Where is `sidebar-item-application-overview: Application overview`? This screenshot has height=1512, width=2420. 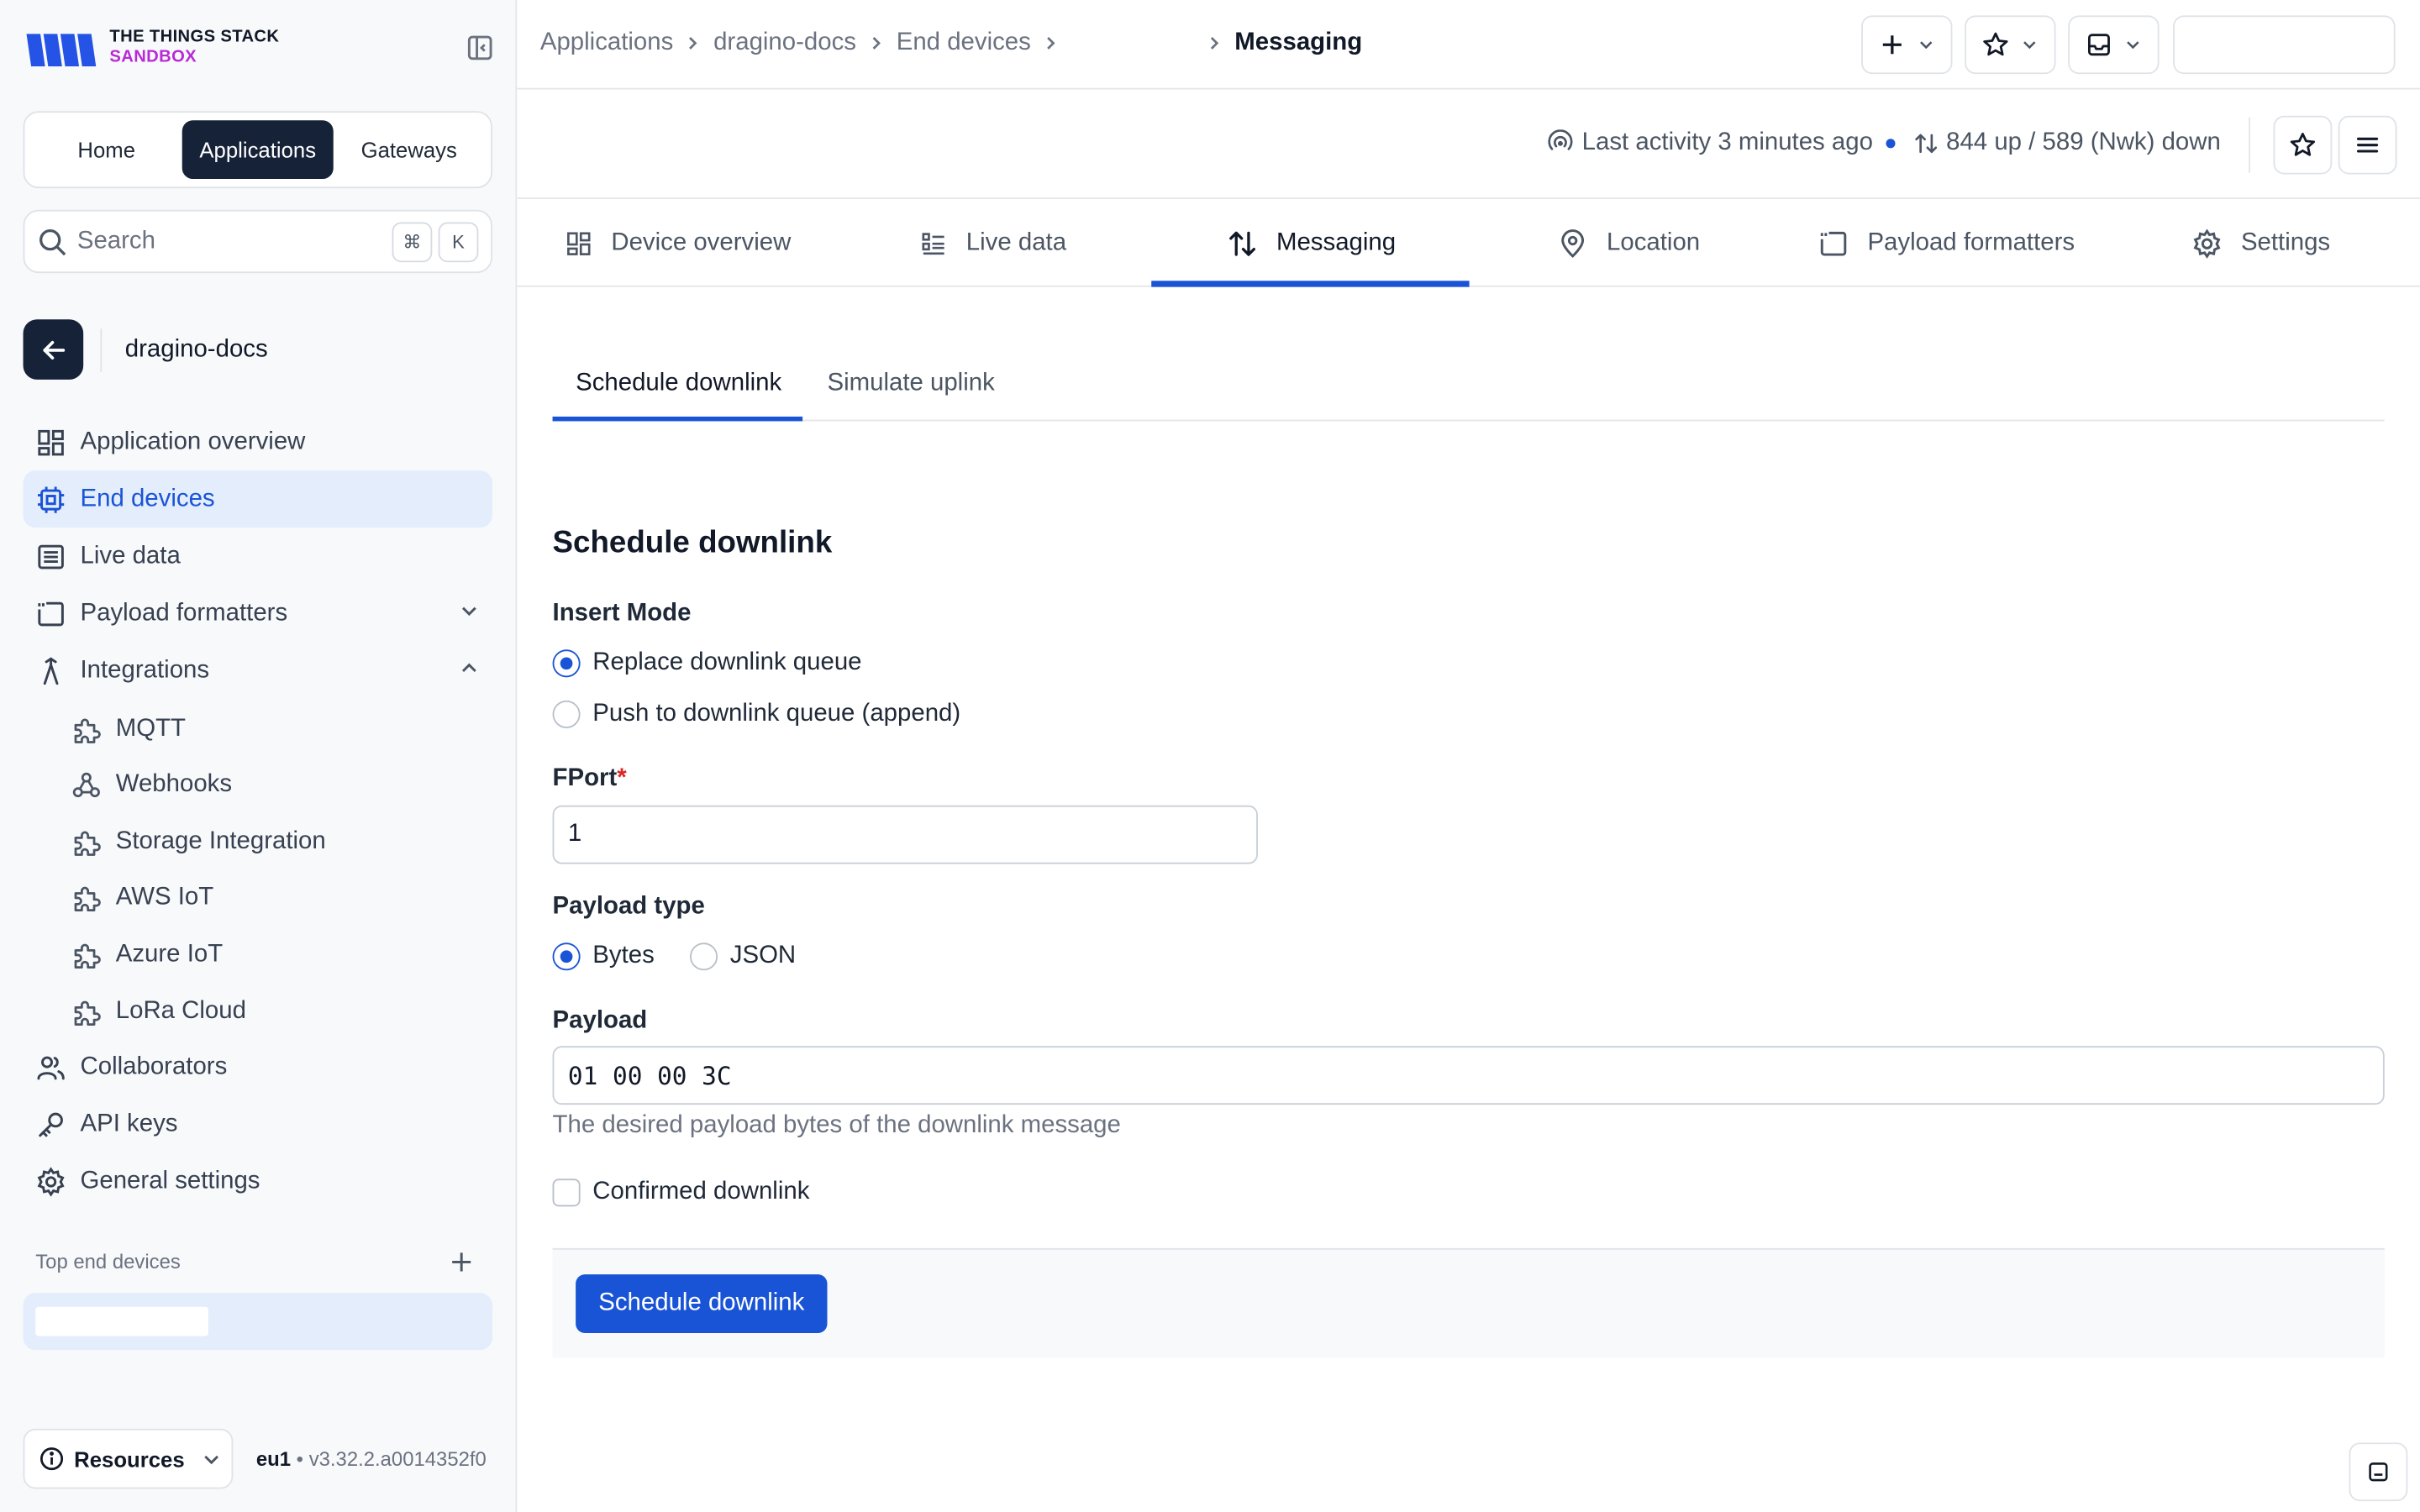
sidebar-item-application-overview: Application overview is located at coordinates (258, 441).